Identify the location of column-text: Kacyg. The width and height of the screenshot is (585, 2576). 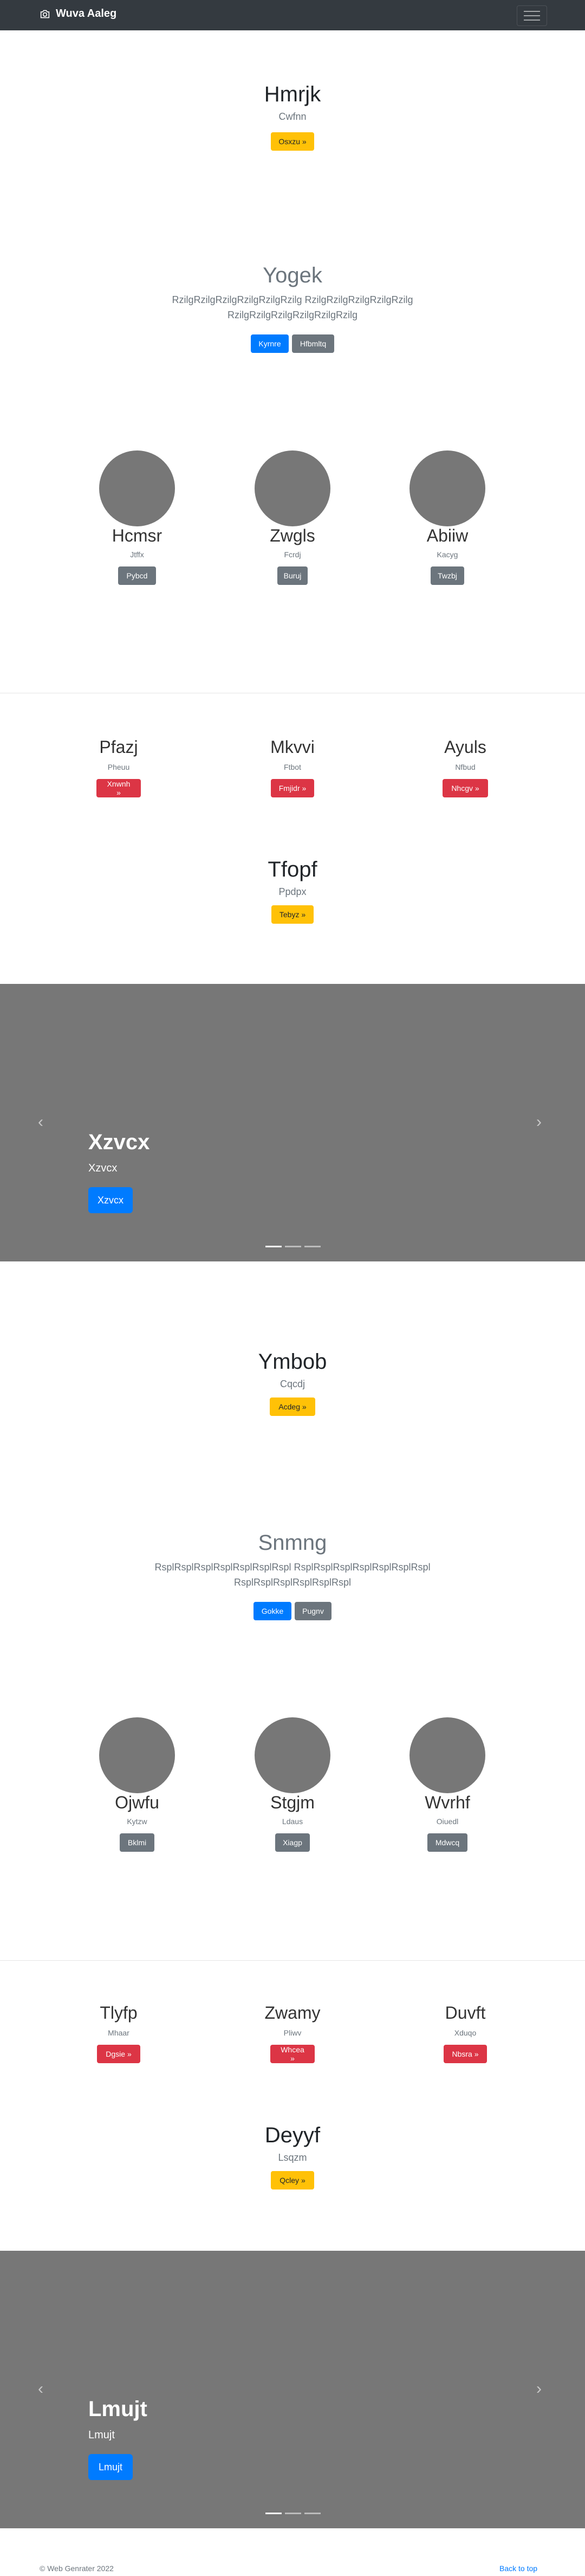
(447, 554).